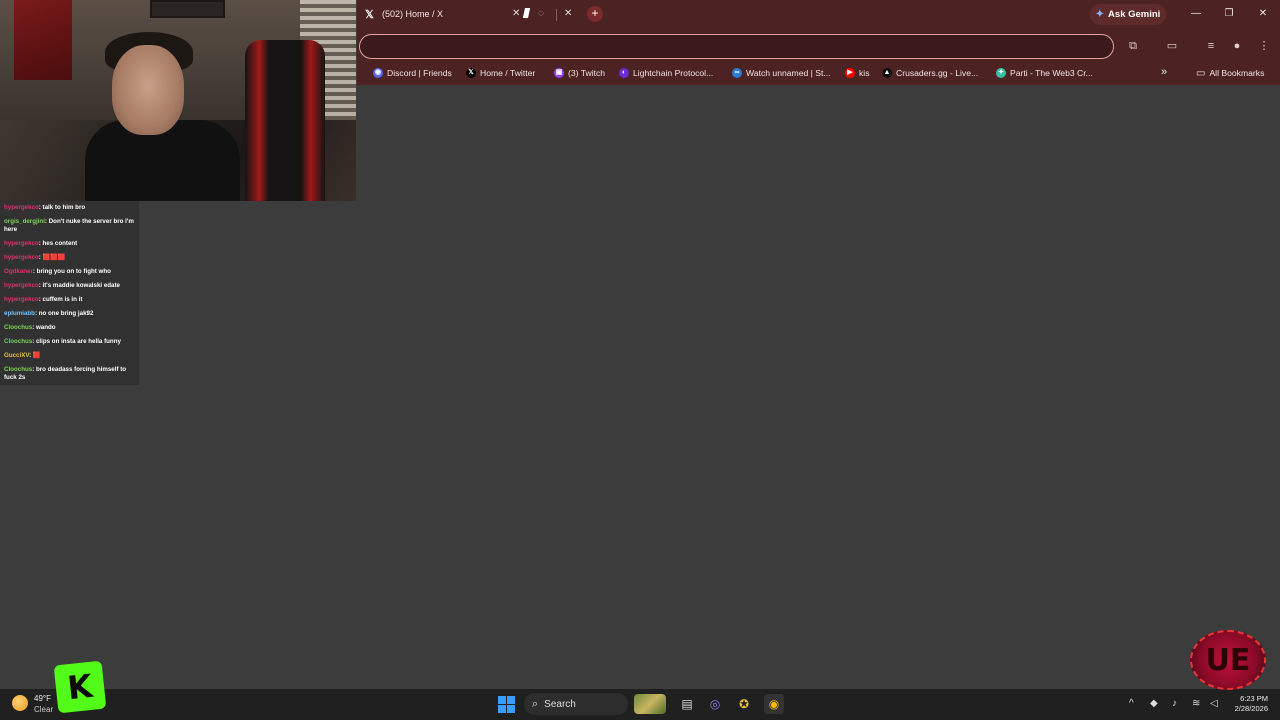 The image size is (1280, 720). What do you see at coordinates (69, 258) in the screenshot?
I see `chat-message: hypergekco: 🟥🟥🟥` at bounding box center [69, 258].